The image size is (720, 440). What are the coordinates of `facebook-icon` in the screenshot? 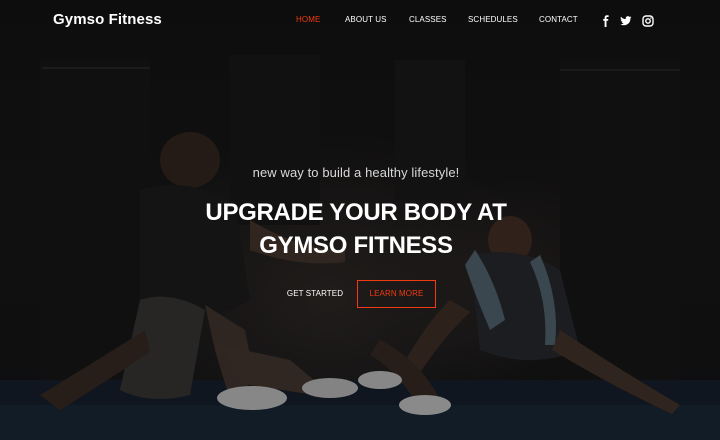 It's located at (606, 20).